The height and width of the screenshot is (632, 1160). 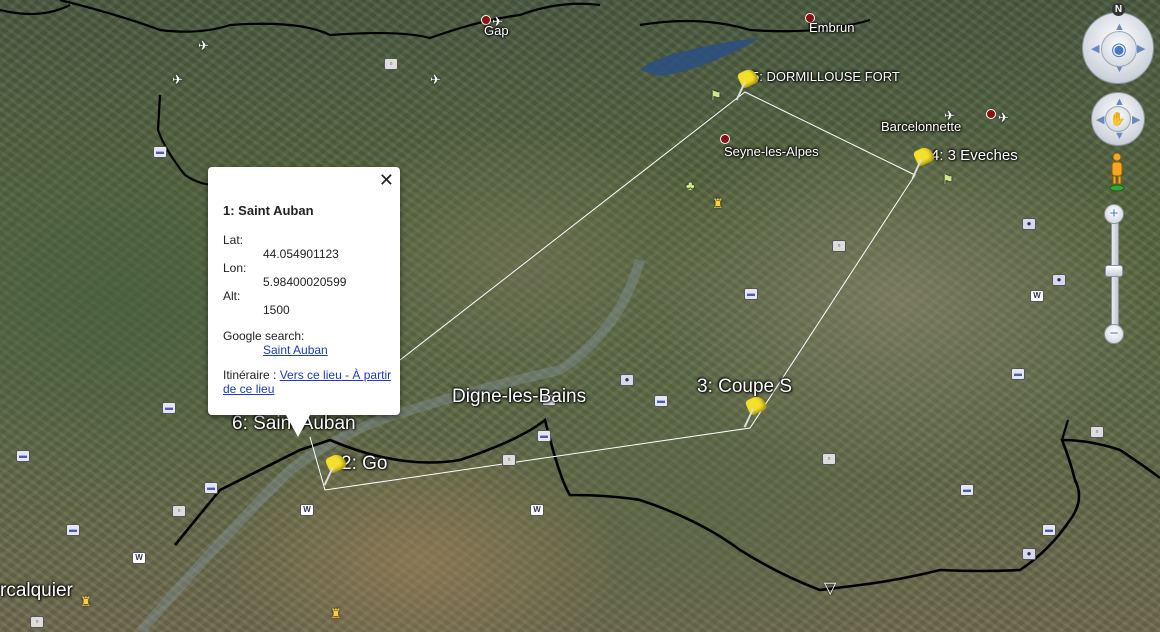 What do you see at coordinates (725, 139) in the screenshot?
I see `town-dot-seyne` at bounding box center [725, 139].